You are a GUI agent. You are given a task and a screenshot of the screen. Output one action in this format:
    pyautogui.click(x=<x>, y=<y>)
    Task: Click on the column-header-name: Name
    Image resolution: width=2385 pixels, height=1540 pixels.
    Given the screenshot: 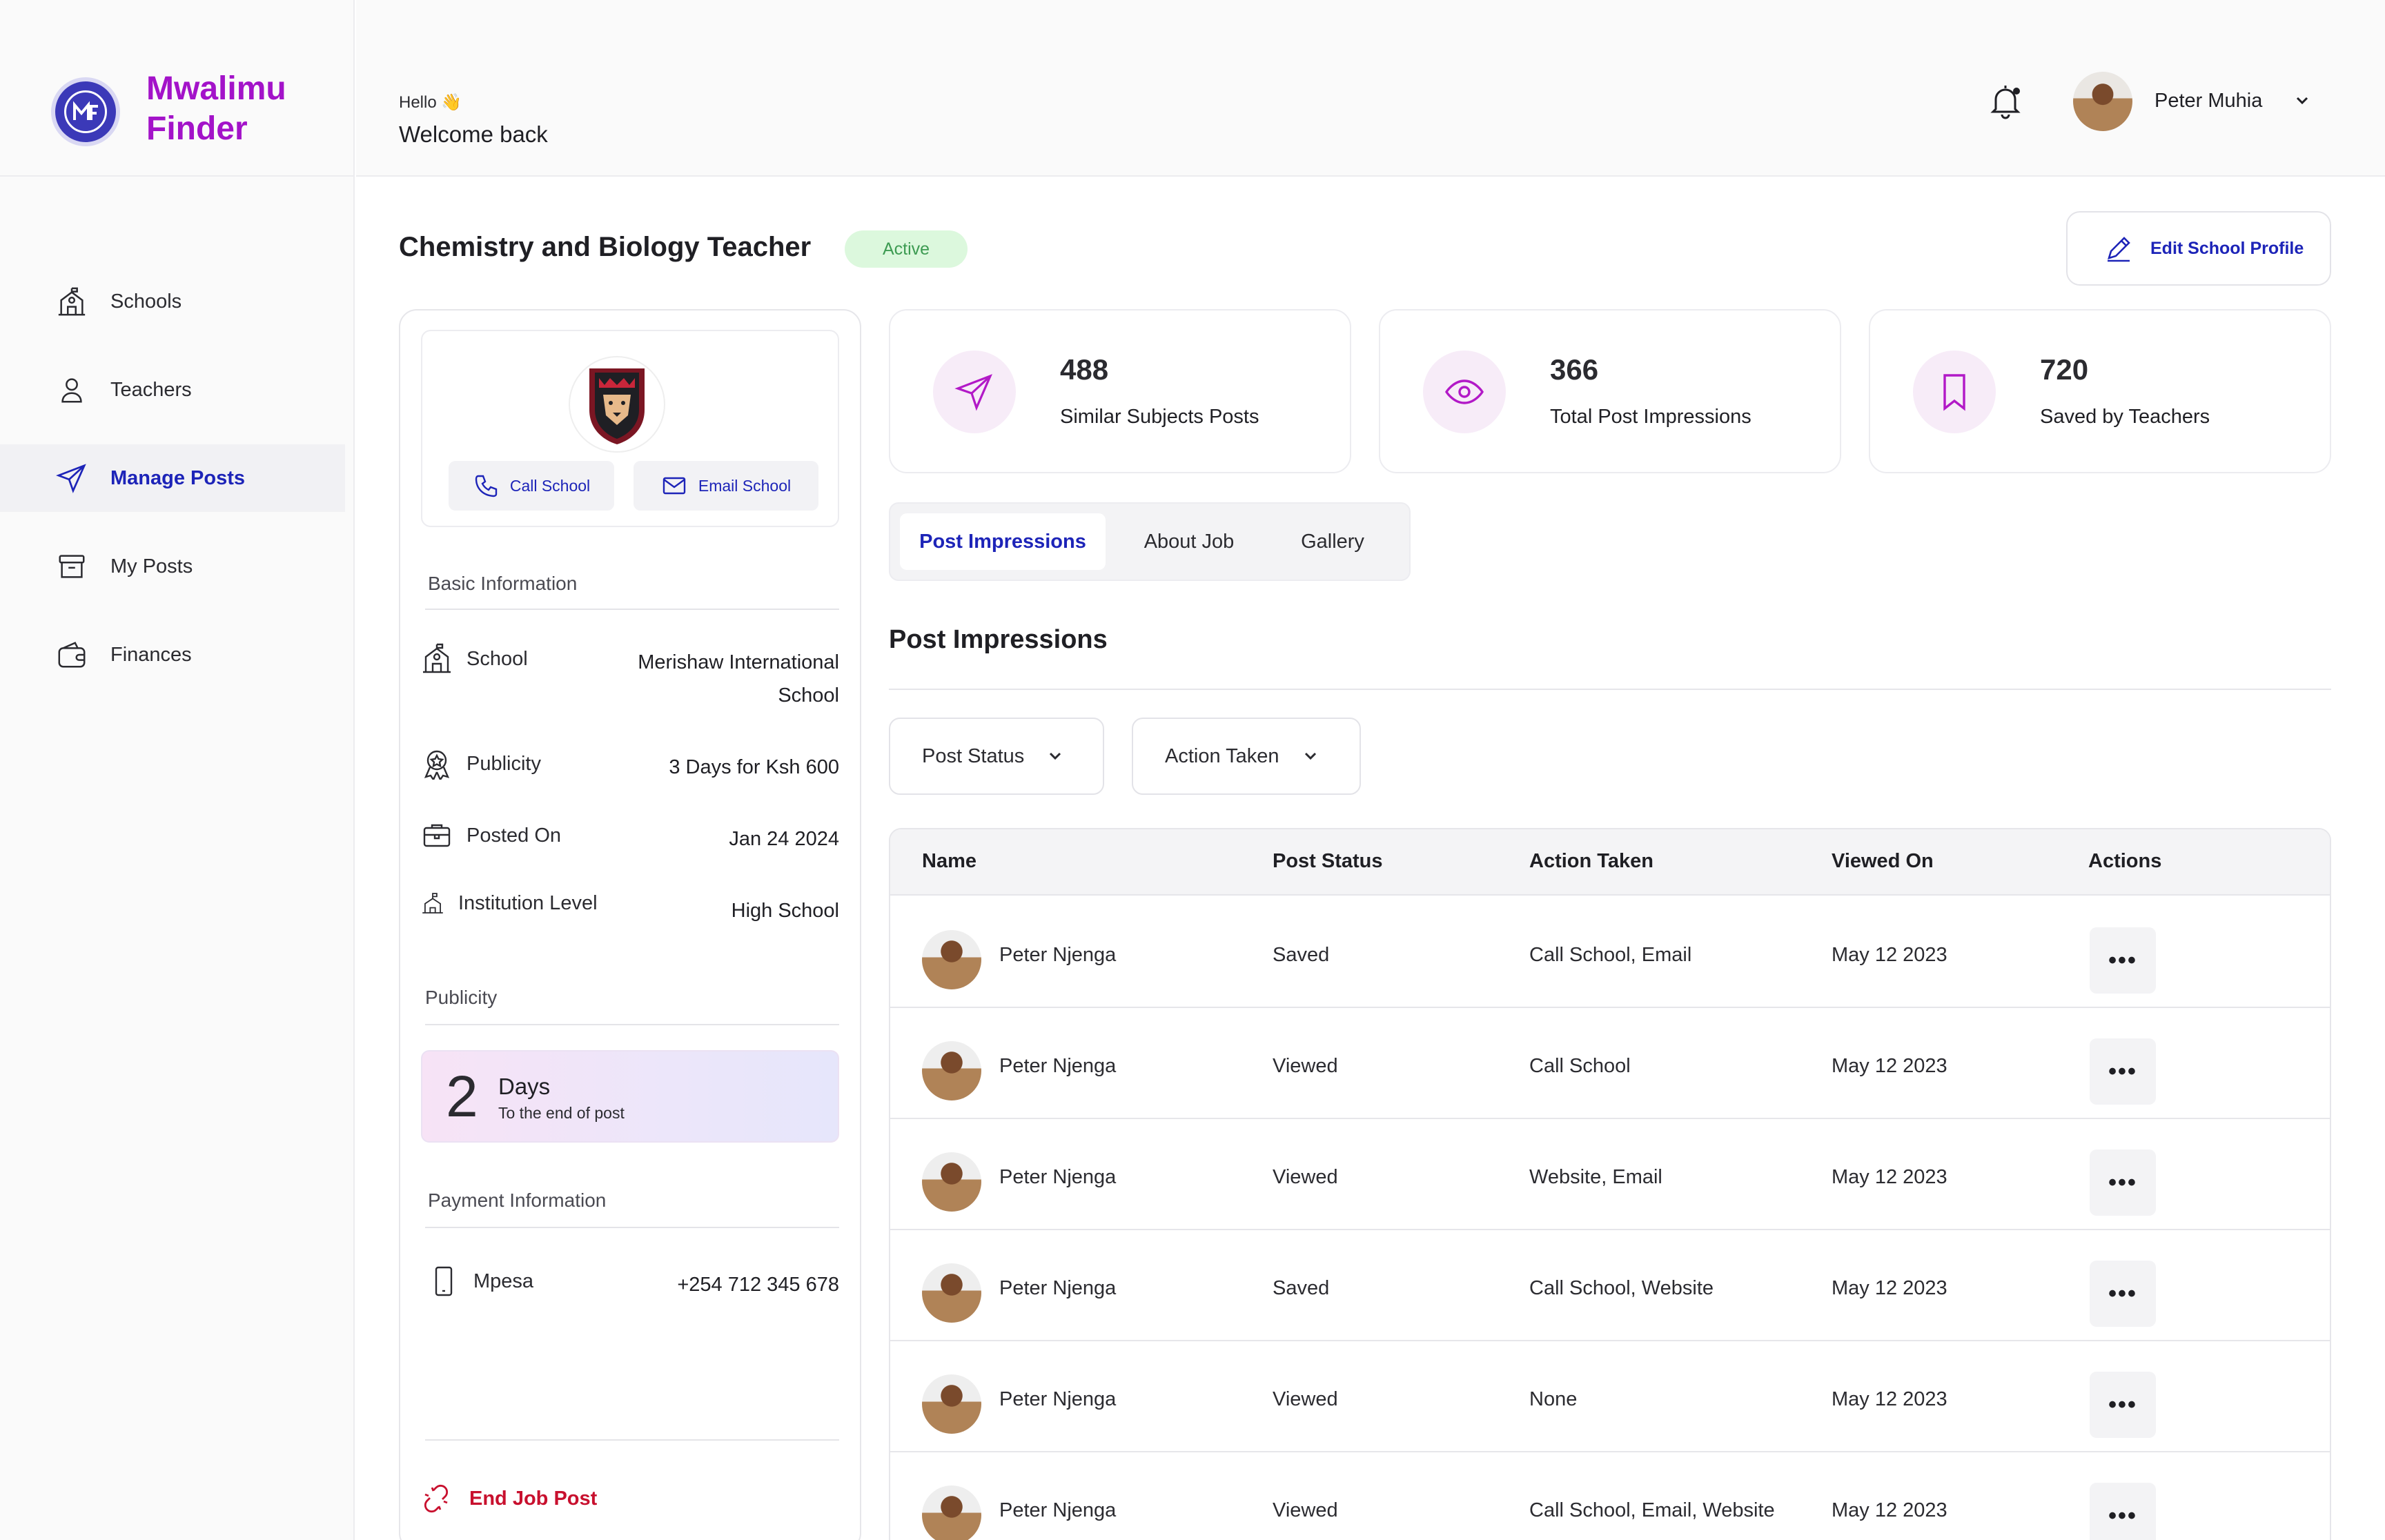 What is the action you would take?
    pyautogui.click(x=949, y=861)
    